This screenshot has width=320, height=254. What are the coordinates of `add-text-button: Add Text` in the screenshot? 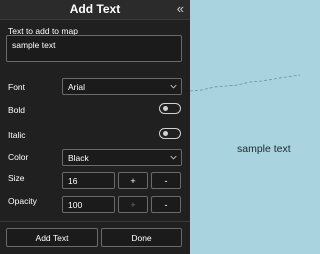 It's located at (52, 237).